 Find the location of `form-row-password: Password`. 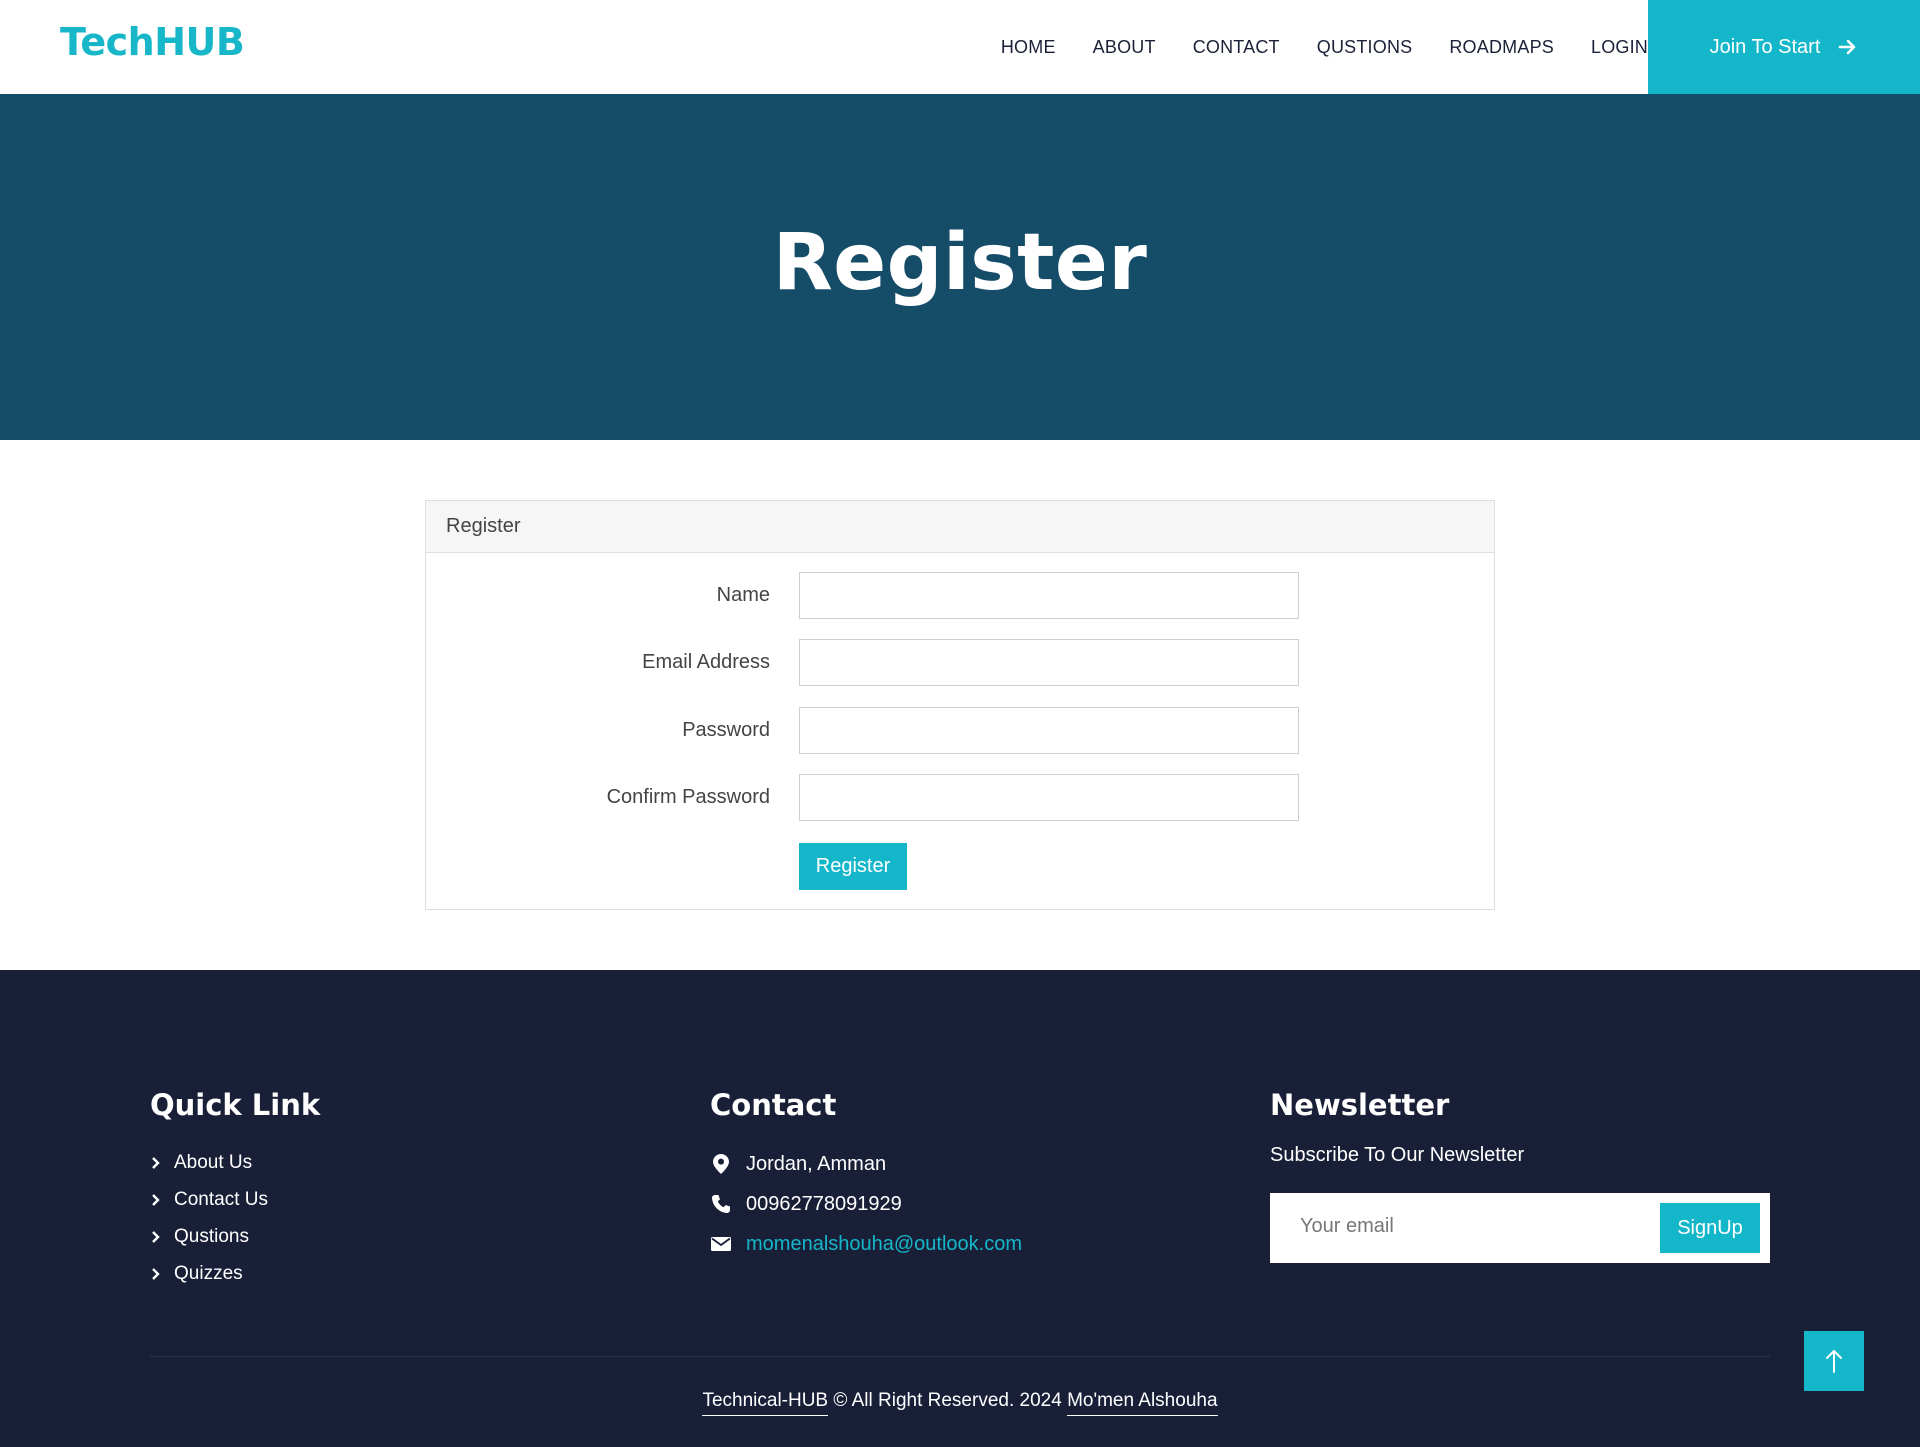

form-row-password: Password is located at coordinates (961, 730).